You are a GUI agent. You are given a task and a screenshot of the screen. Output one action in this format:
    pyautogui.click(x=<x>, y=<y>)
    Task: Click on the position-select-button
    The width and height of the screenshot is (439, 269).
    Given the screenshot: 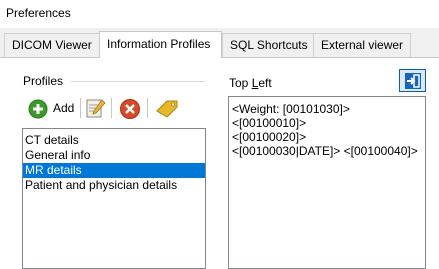 What is the action you would take?
    pyautogui.click(x=412, y=80)
    